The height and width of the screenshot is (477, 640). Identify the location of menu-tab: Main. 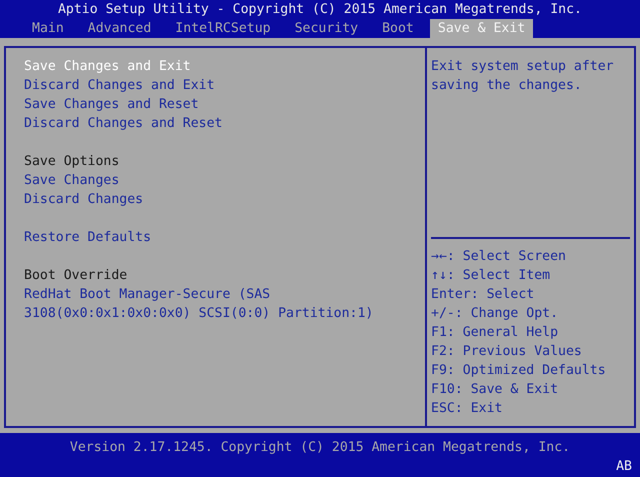
(48, 28).